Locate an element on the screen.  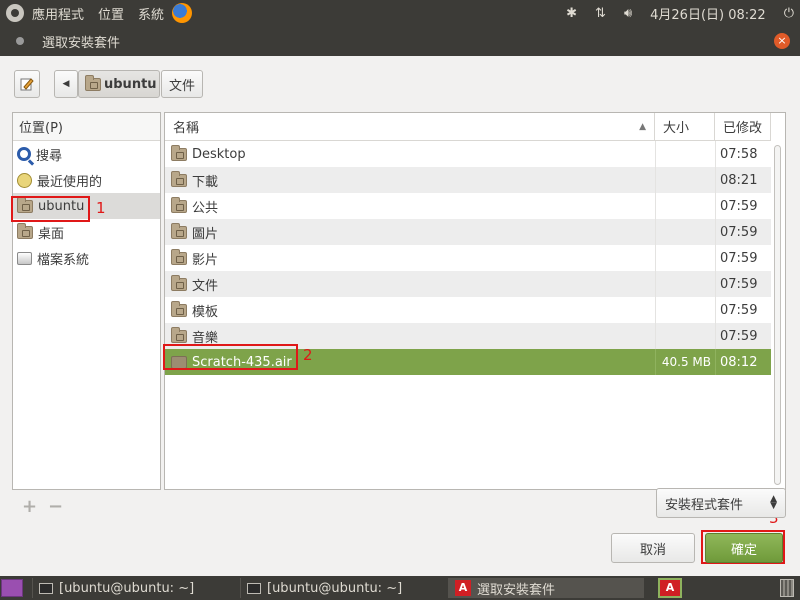
ok-button: 確定 is located at coordinates (744, 548).